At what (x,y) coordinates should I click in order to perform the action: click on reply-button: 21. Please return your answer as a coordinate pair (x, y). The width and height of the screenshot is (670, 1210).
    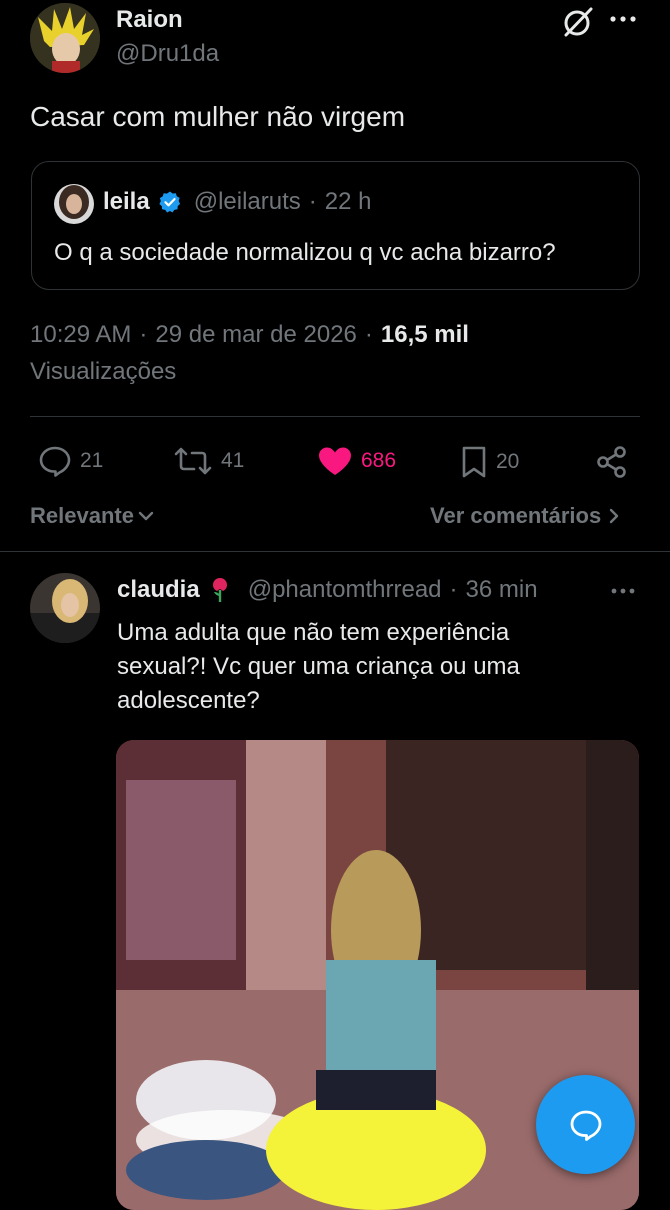
    Looking at the image, I should click on (70, 461).